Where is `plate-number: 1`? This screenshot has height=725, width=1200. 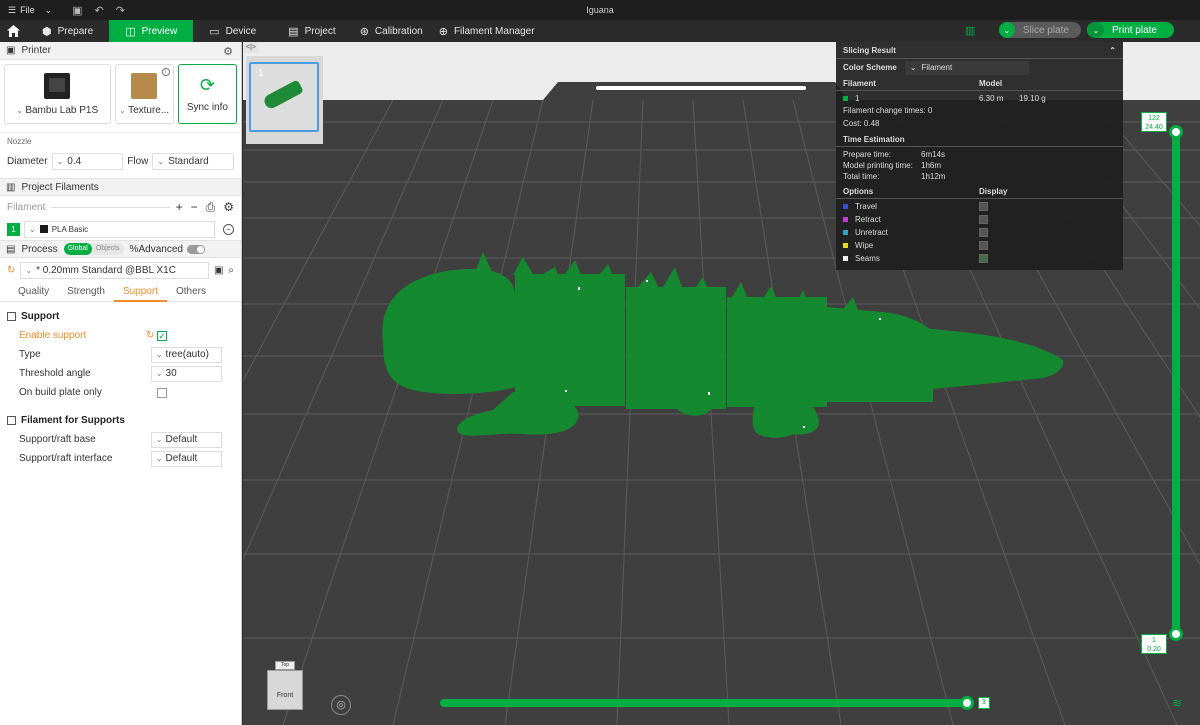
plate-number: 1 is located at coordinates (261, 73).